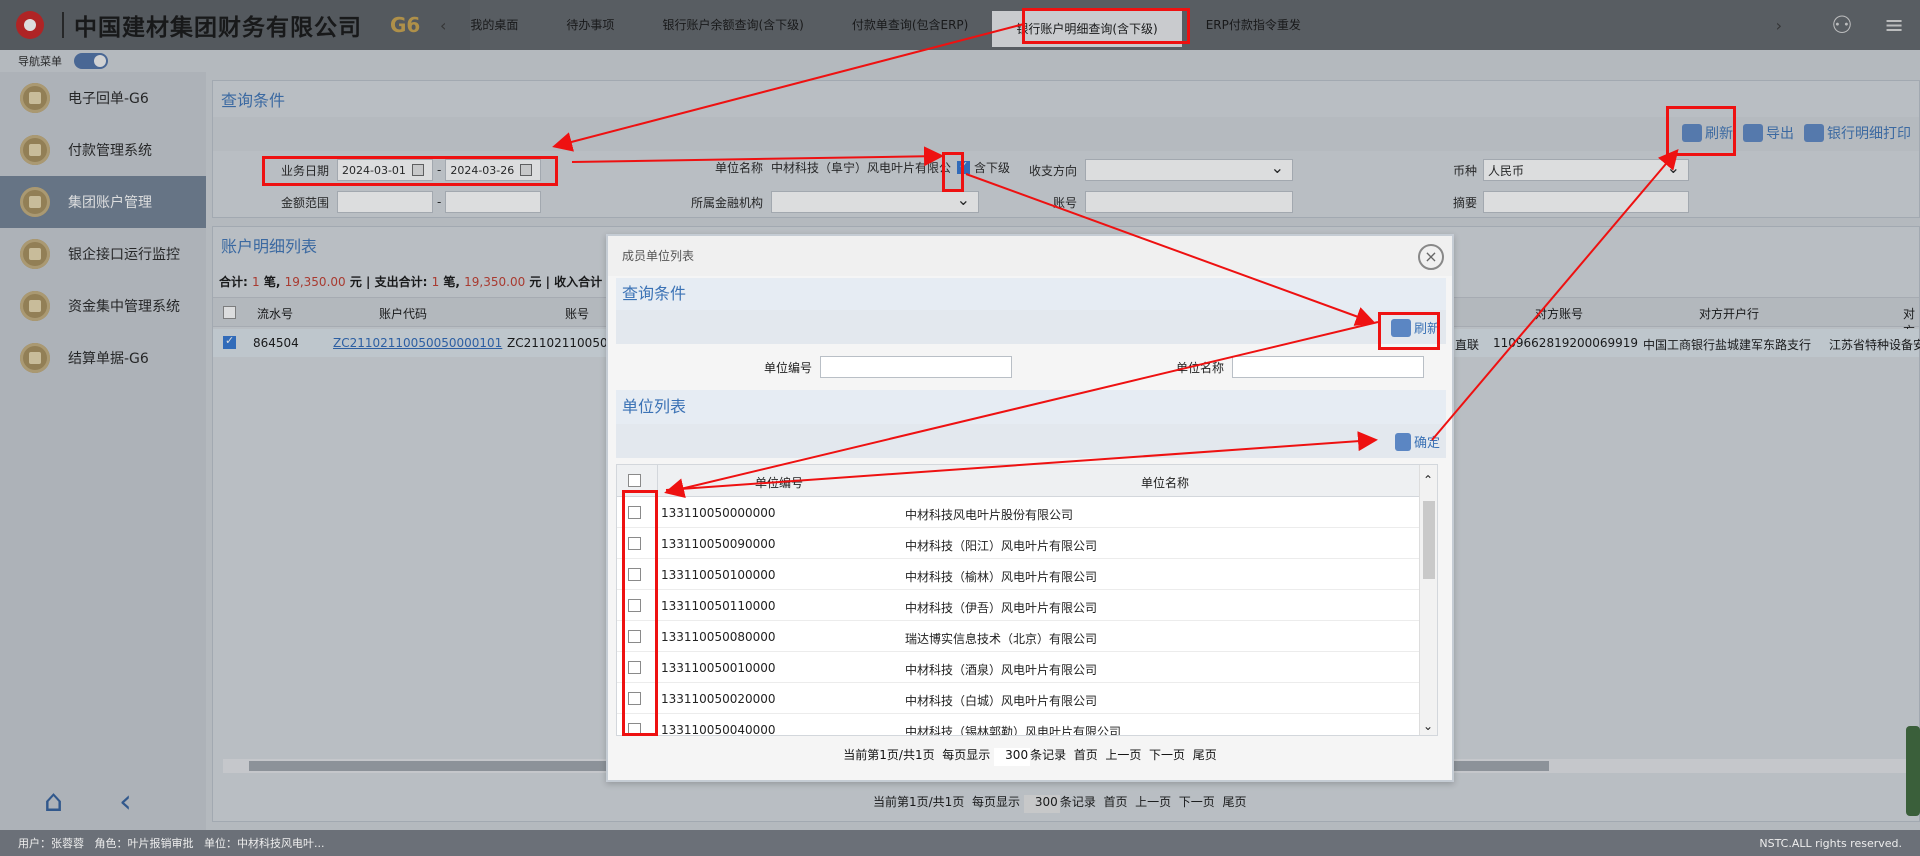  What do you see at coordinates (1001, 670) in the screenshot?
I see `unit-row-name: 中材科技（酒泉）风电叶片有限公司` at bounding box center [1001, 670].